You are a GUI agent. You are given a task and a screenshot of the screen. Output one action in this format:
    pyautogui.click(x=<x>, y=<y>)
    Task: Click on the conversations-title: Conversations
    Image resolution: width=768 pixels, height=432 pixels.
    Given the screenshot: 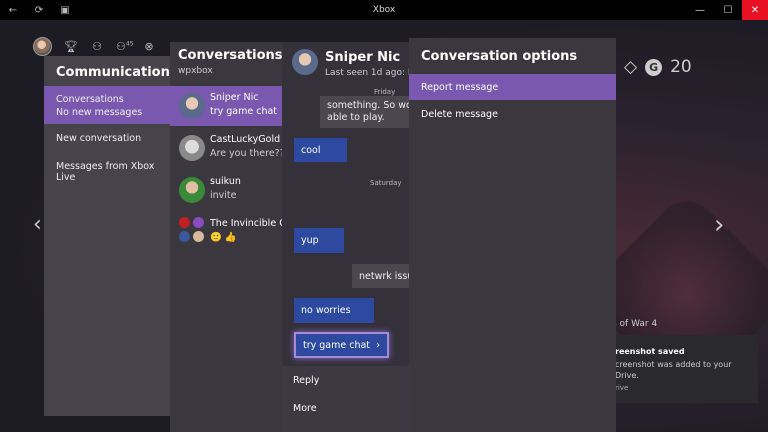 What is the action you would take?
    pyautogui.click(x=230, y=55)
    